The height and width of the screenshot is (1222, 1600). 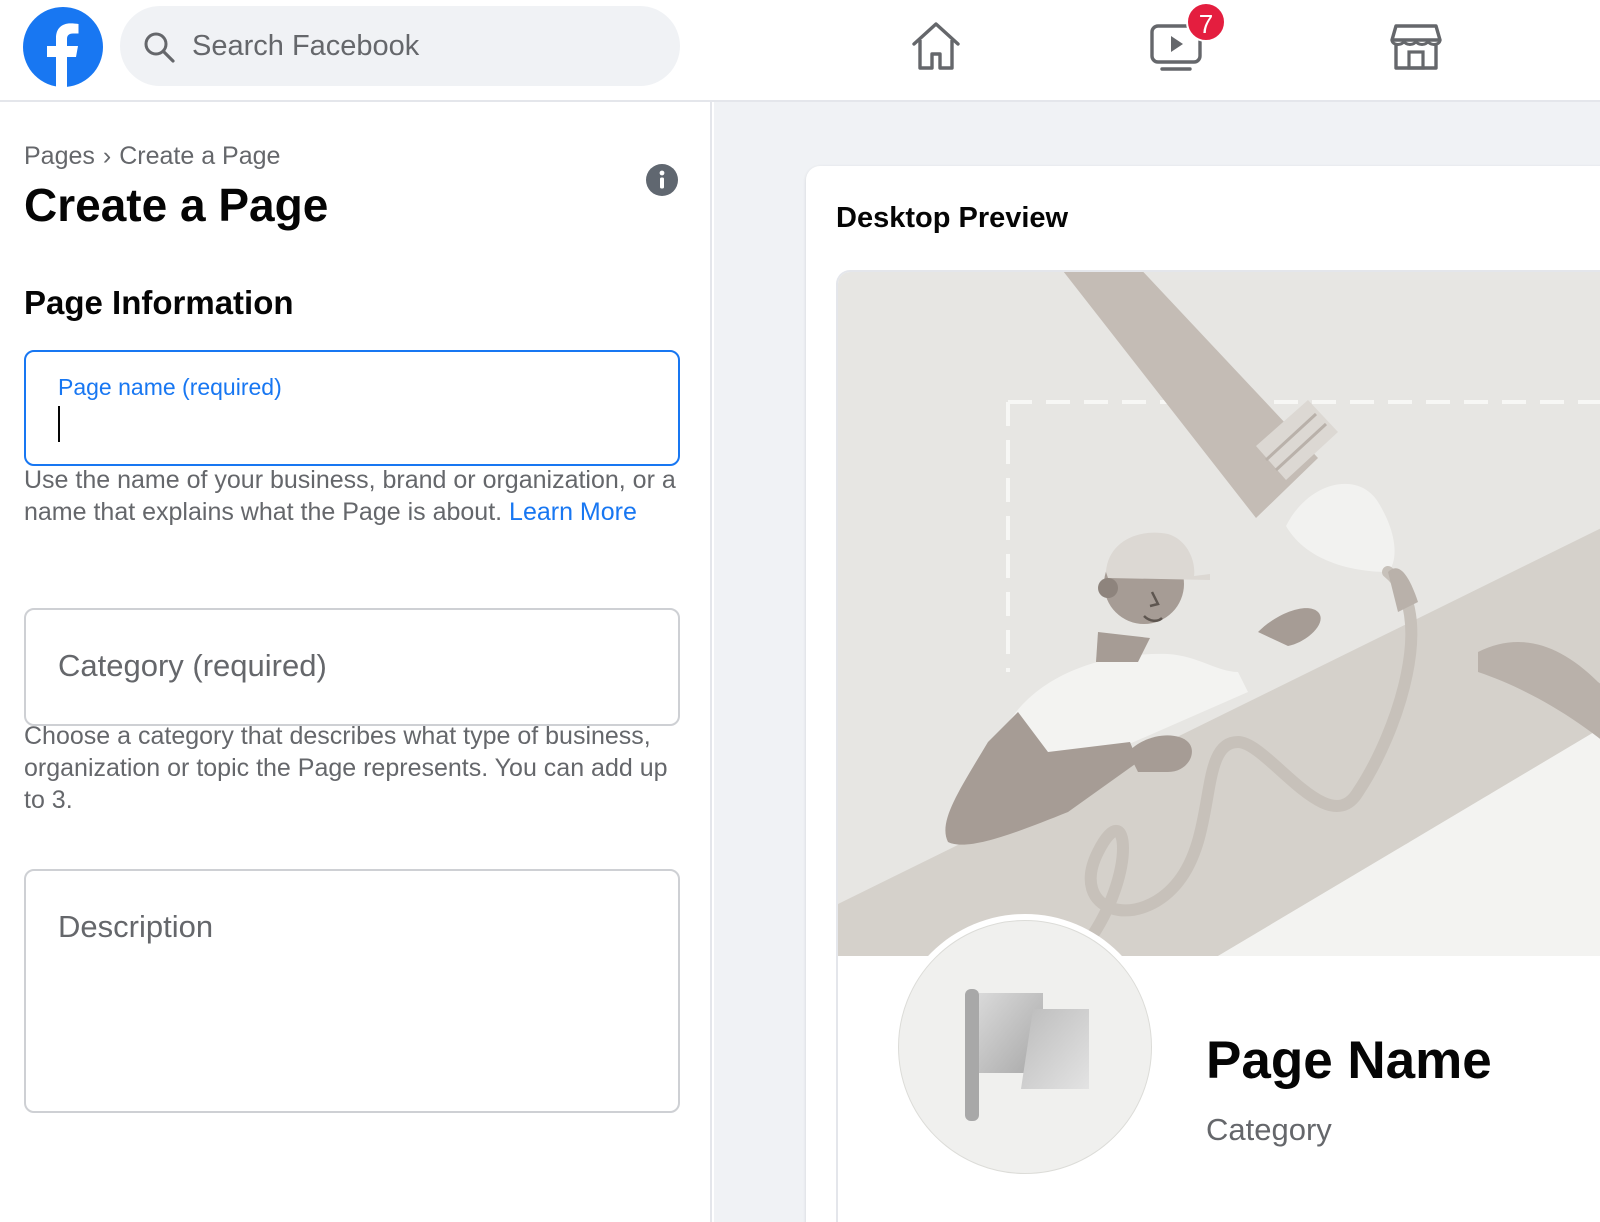 I want to click on breadcrumb-current: Create a Page, so click(x=200, y=156).